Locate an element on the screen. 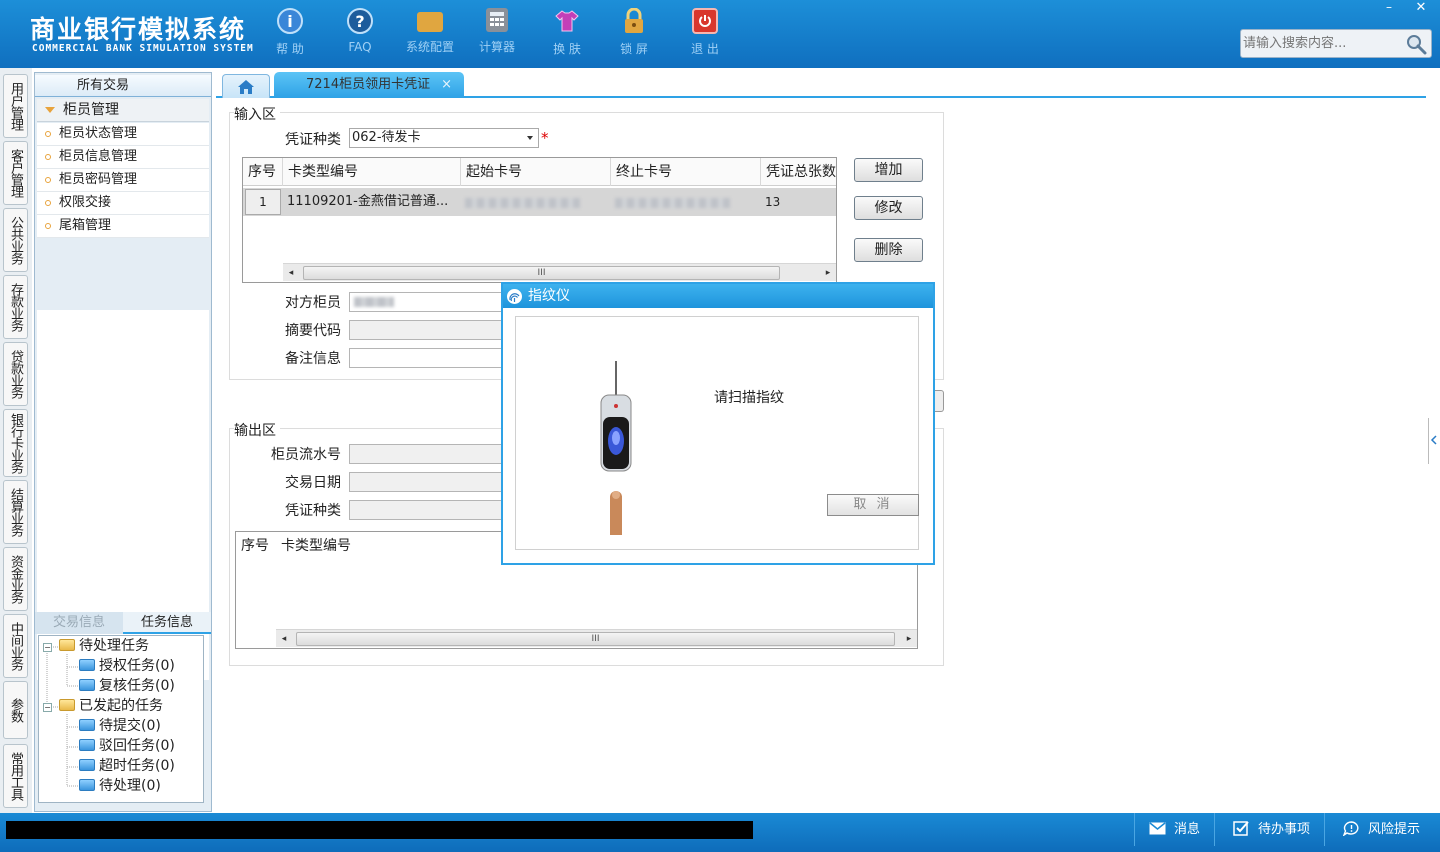 This screenshot has height=852, width=1440. vtab-parameters: 参数 is located at coordinates (15, 710).